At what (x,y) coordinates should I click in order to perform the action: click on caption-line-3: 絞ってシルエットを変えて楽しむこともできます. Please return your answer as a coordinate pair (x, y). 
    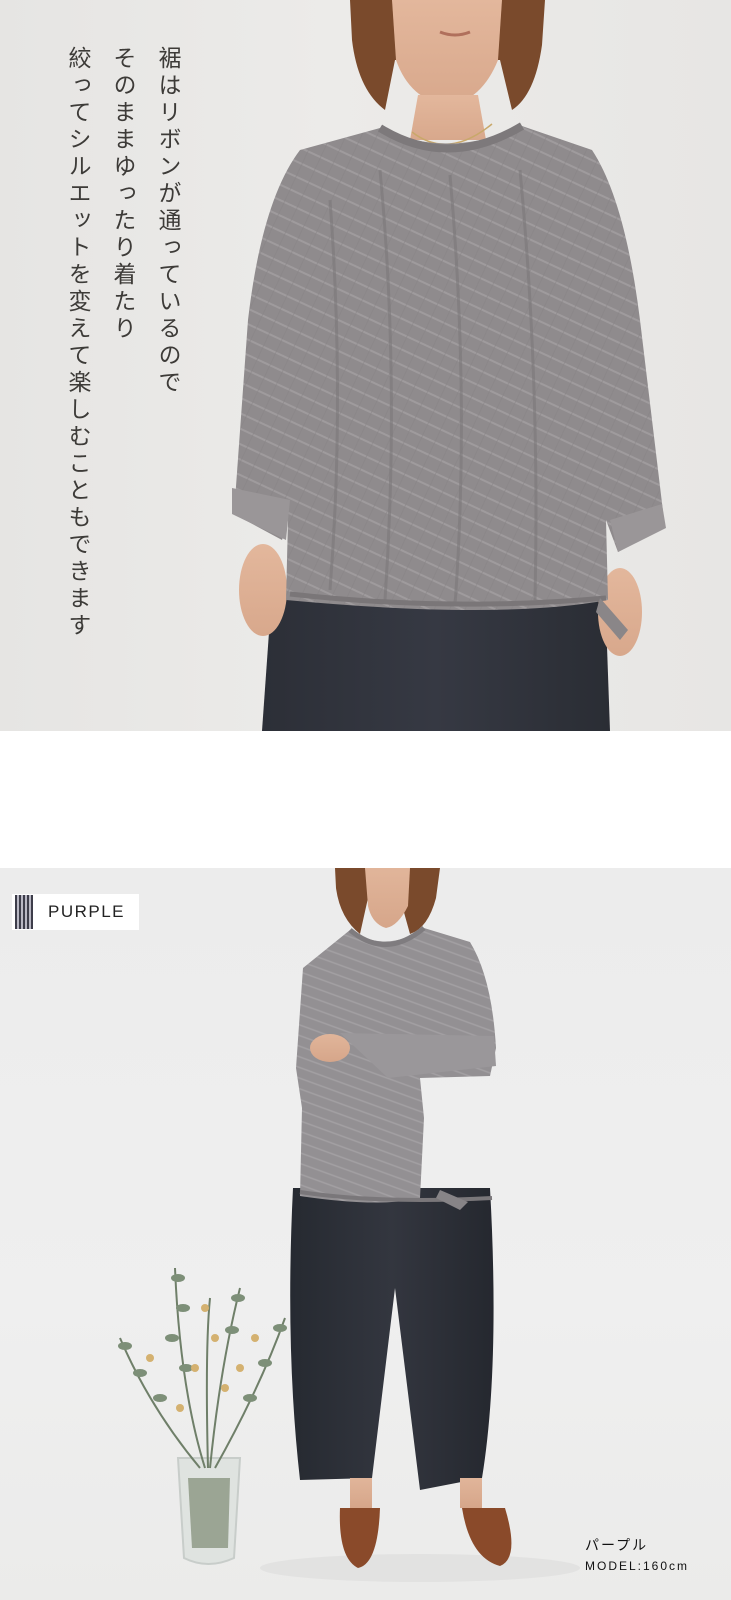
    Looking at the image, I should click on (77, 343).